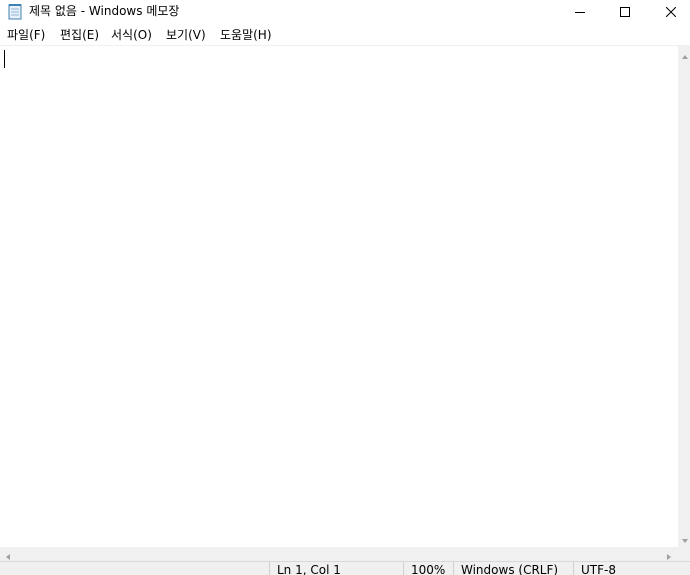  Describe the element at coordinates (684, 554) in the screenshot. I see `scrollbar-corner` at that location.